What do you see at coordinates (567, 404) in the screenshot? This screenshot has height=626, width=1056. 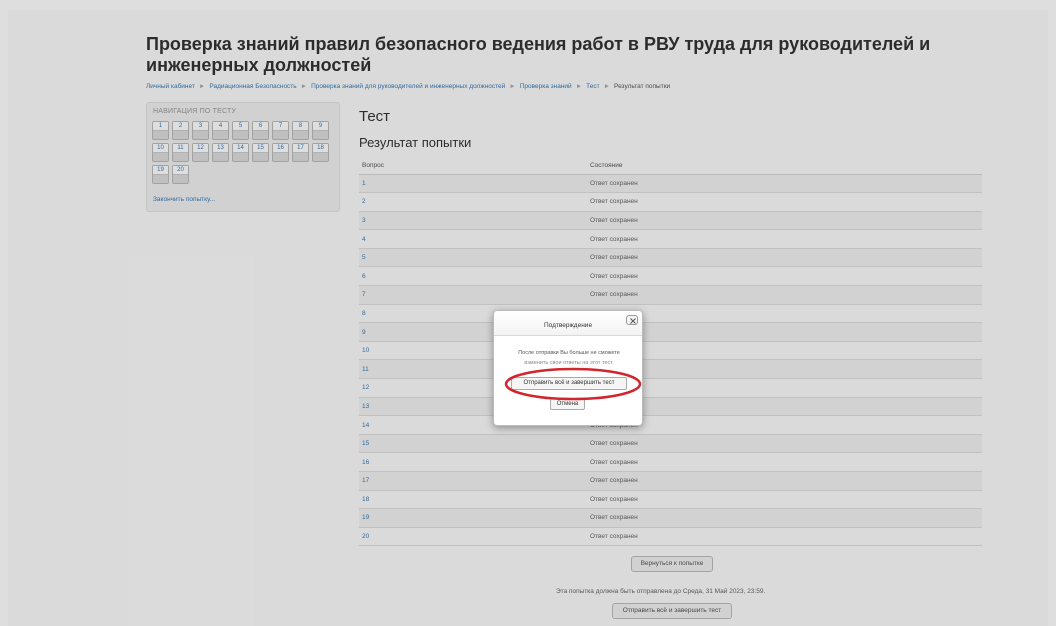 I see `dialog-cancel-button: Отмена` at bounding box center [567, 404].